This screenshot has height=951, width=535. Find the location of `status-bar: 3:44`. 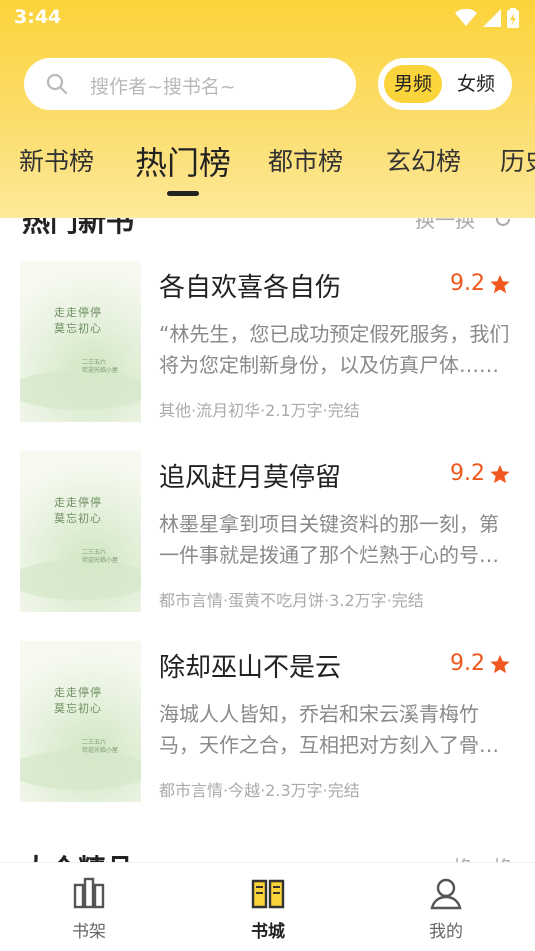

status-bar: 3:44 is located at coordinates (267, 18).